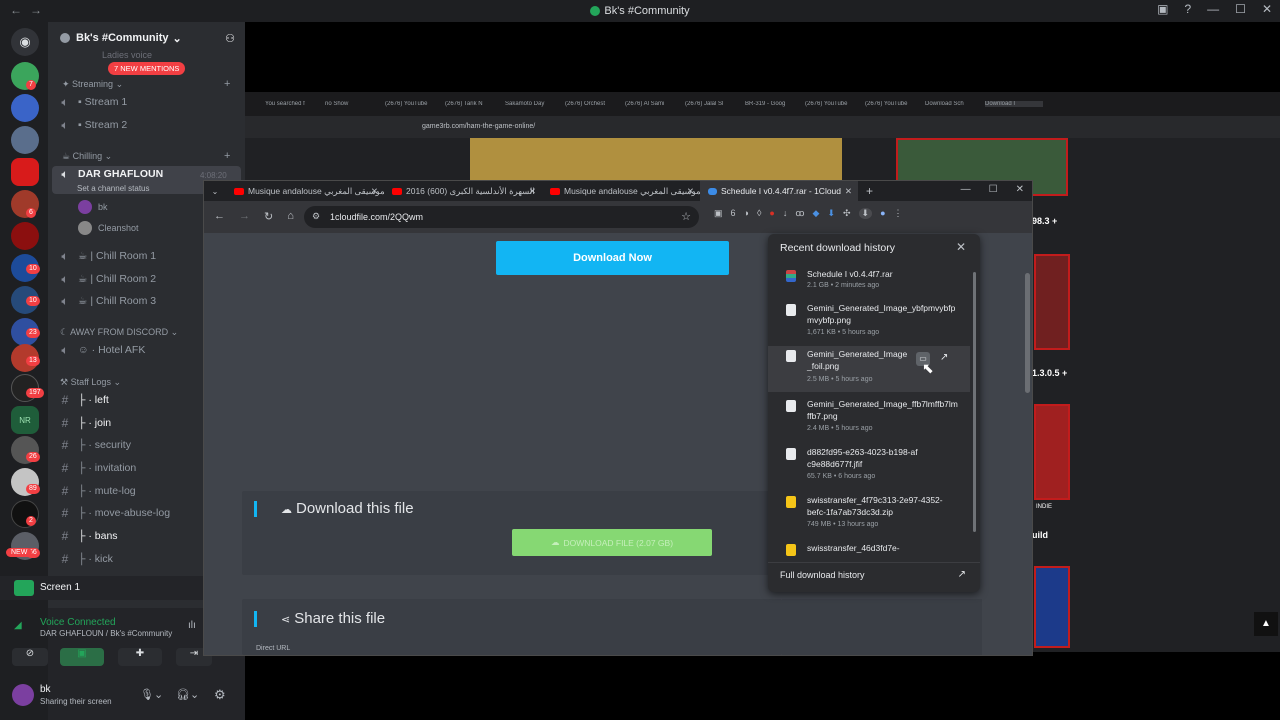  I want to click on server-icon: NR, so click(25, 420).